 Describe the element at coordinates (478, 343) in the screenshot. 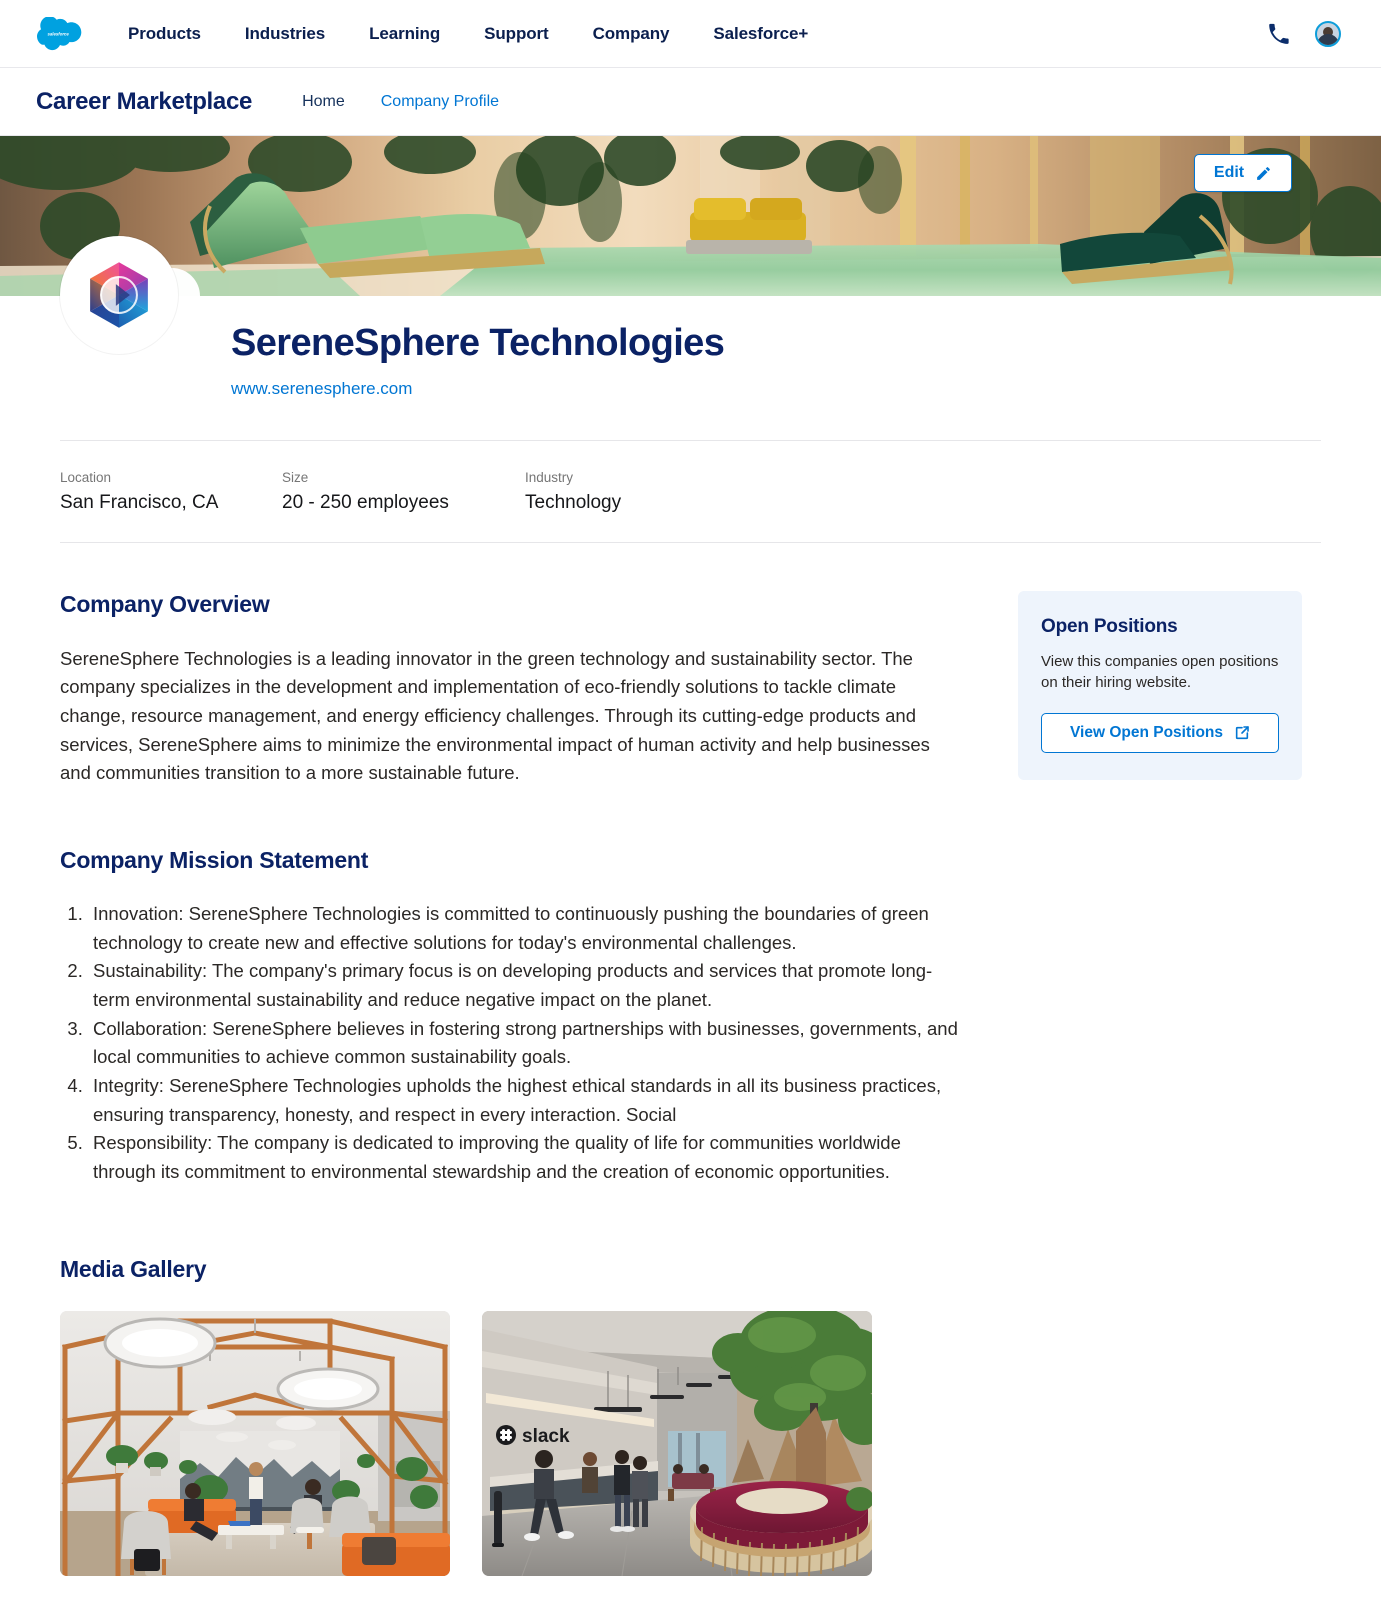

I see `page-title: SereneSphere Technologies` at that location.